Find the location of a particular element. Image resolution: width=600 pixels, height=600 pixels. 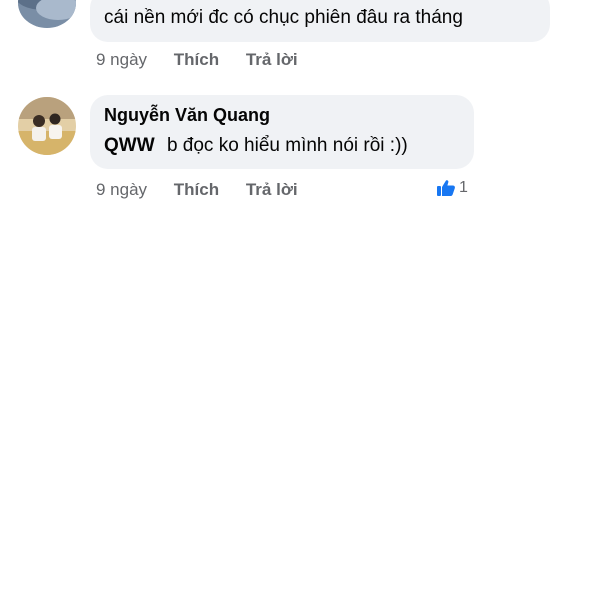

reaction-count: 1 is located at coordinates (463, 187).